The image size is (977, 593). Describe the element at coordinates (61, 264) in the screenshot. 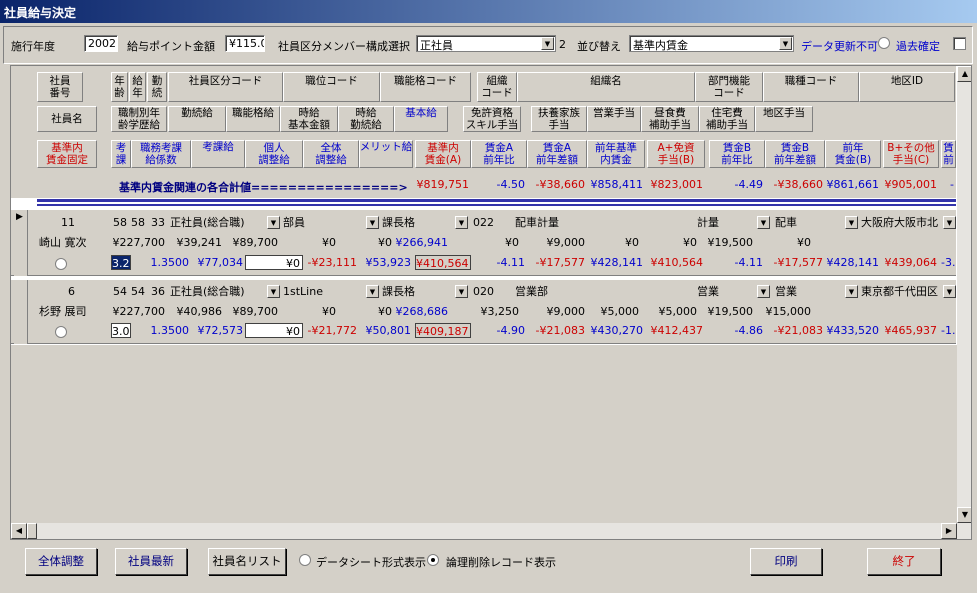

I see `fixed-radio` at that location.